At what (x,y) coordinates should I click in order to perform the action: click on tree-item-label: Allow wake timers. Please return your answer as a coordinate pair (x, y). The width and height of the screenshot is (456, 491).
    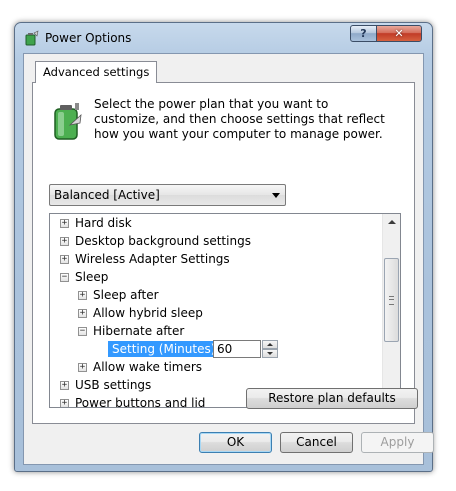
    Looking at the image, I should click on (148, 367).